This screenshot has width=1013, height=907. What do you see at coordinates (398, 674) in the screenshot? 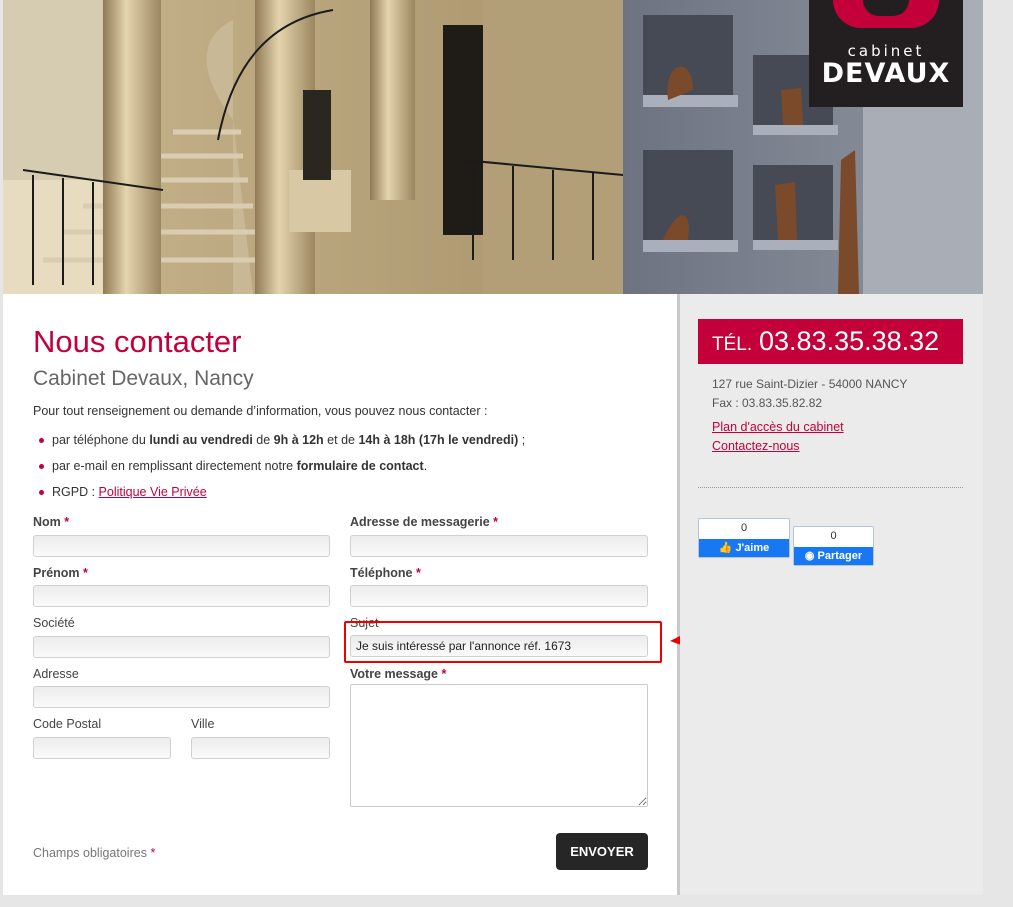
I see `message-label: Votre message *` at bounding box center [398, 674].